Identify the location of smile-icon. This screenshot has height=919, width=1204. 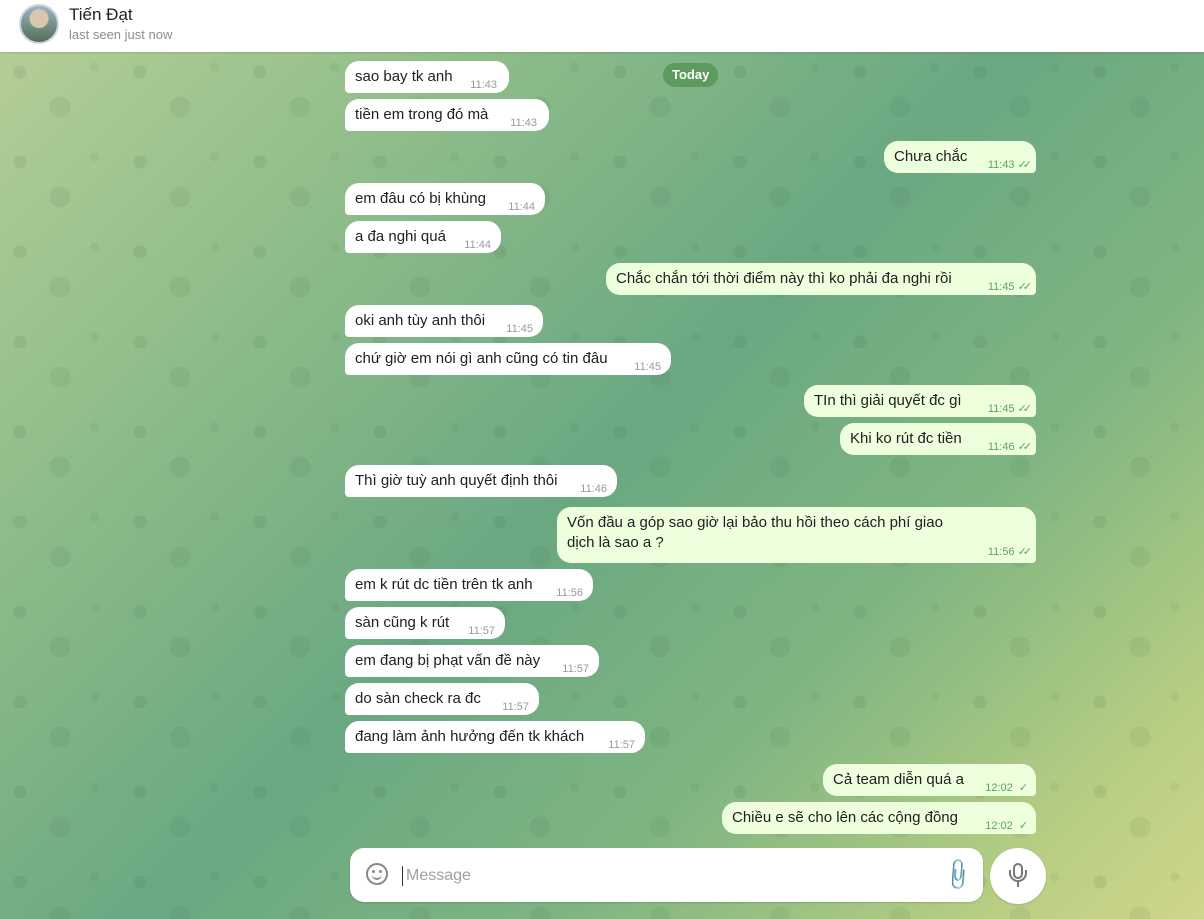
(377, 874).